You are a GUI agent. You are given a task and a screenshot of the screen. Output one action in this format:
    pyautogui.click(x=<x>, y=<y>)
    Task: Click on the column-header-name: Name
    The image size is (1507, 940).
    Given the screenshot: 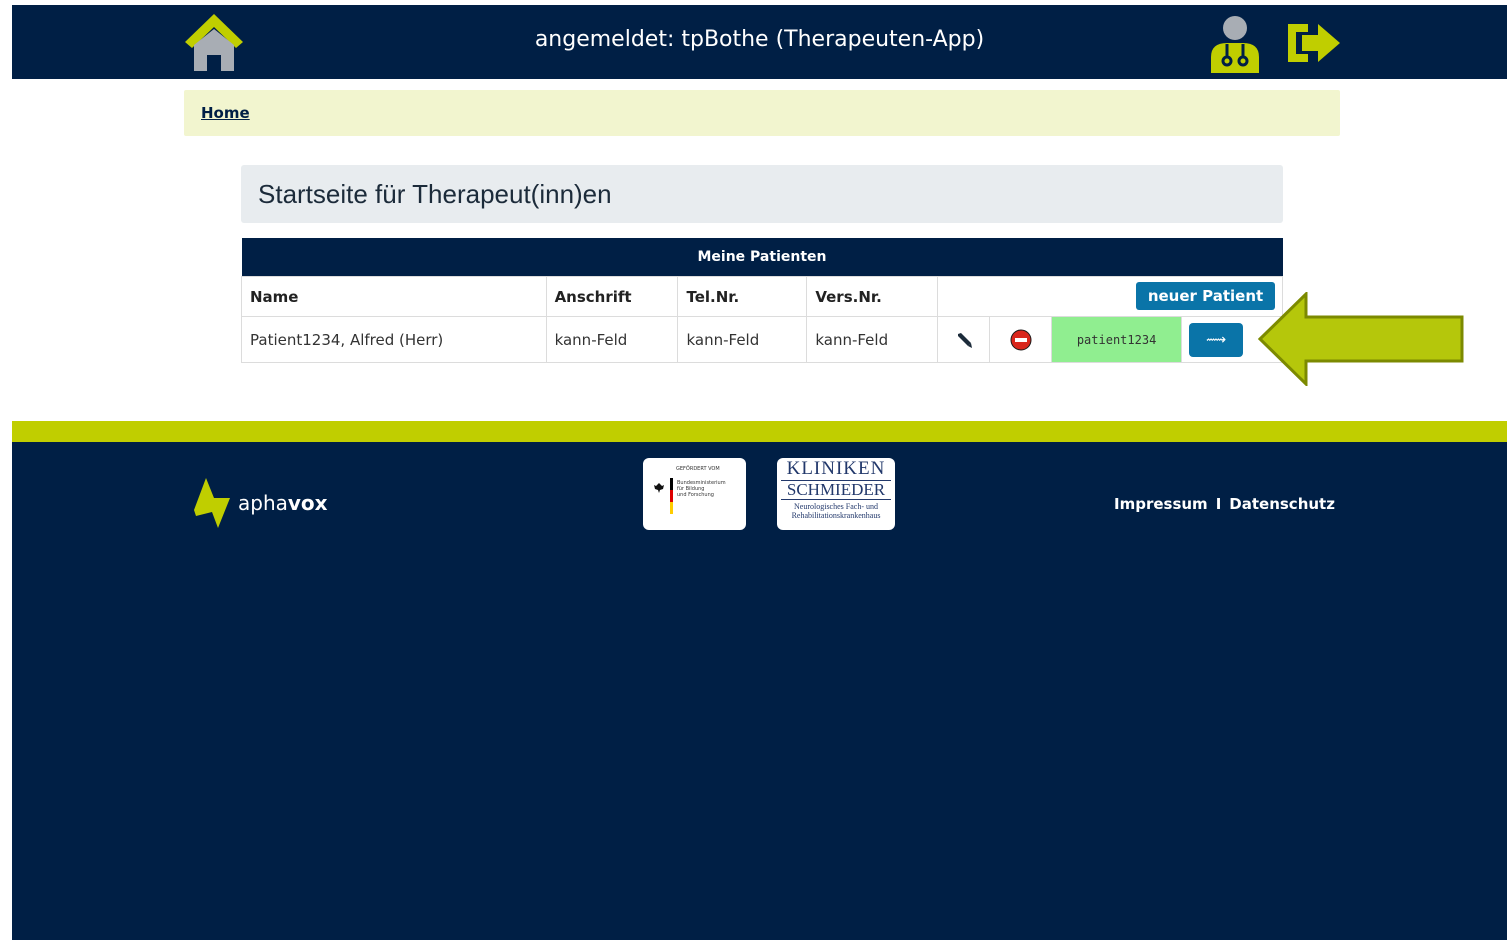 What is the action you would take?
    pyautogui.click(x=394, y=296)
    